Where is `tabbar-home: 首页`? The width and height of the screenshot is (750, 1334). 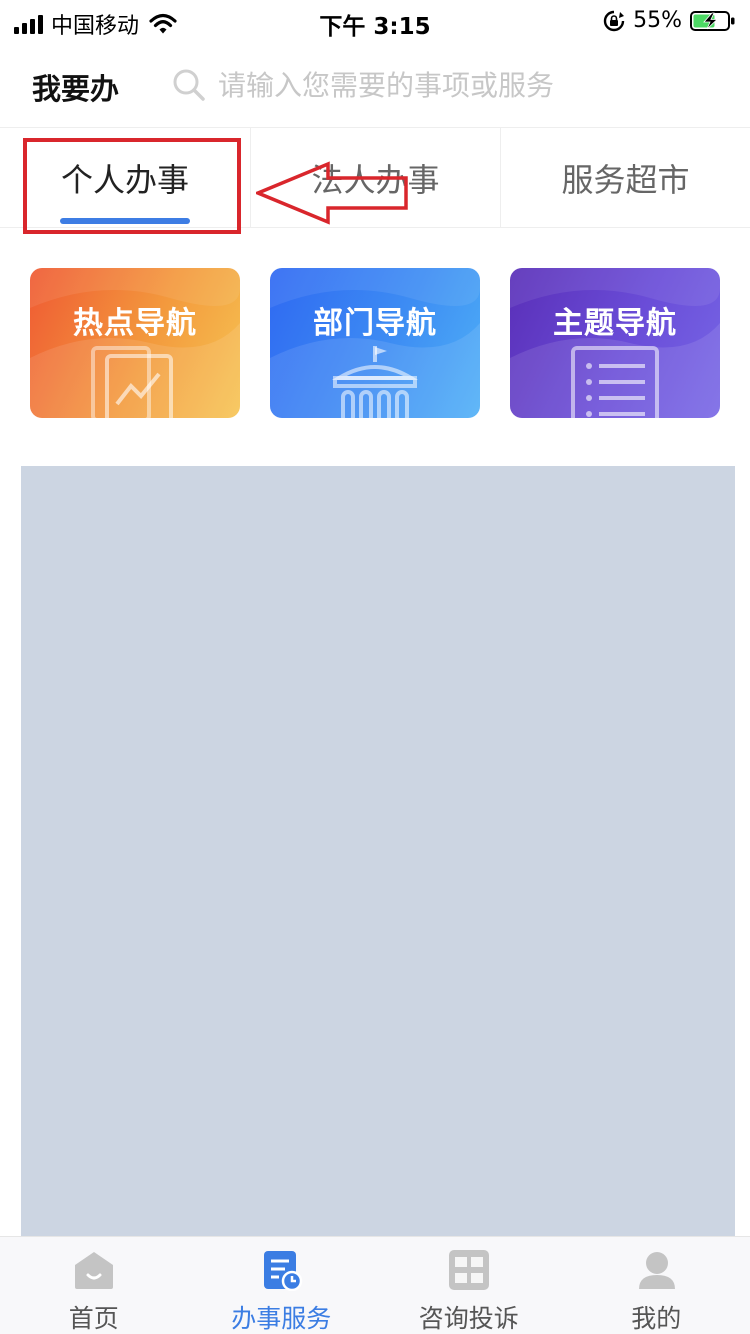 tabbar-home: 首页 is located at coordinates (94, 1285).